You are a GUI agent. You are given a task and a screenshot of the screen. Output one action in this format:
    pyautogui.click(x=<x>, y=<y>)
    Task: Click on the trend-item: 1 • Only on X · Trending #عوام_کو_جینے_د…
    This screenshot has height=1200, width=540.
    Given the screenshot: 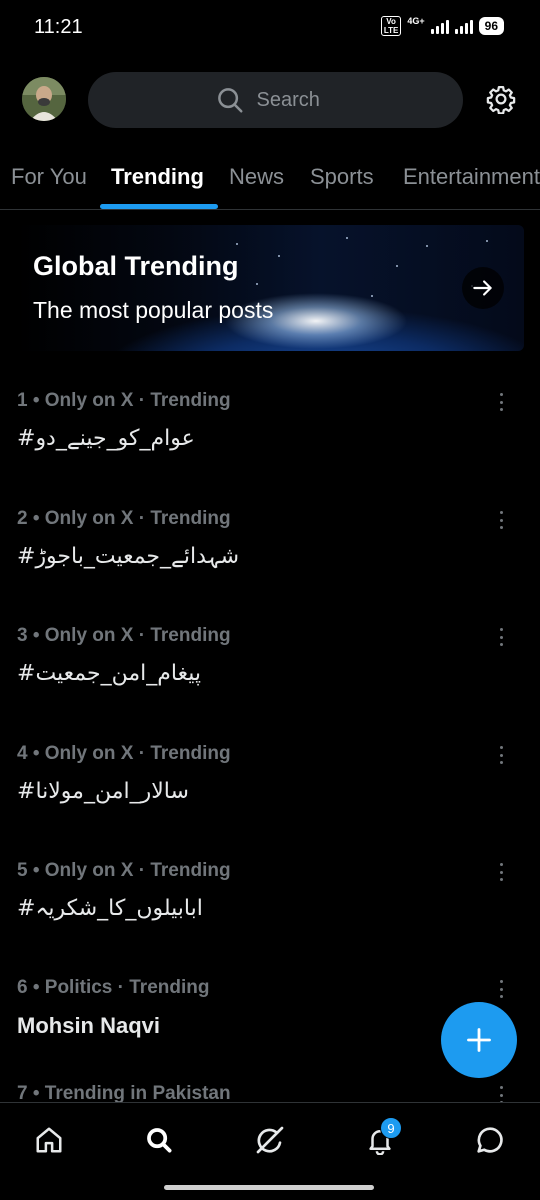 What is the action you would take?
    pyautogui.click(x=270, y=449)
    